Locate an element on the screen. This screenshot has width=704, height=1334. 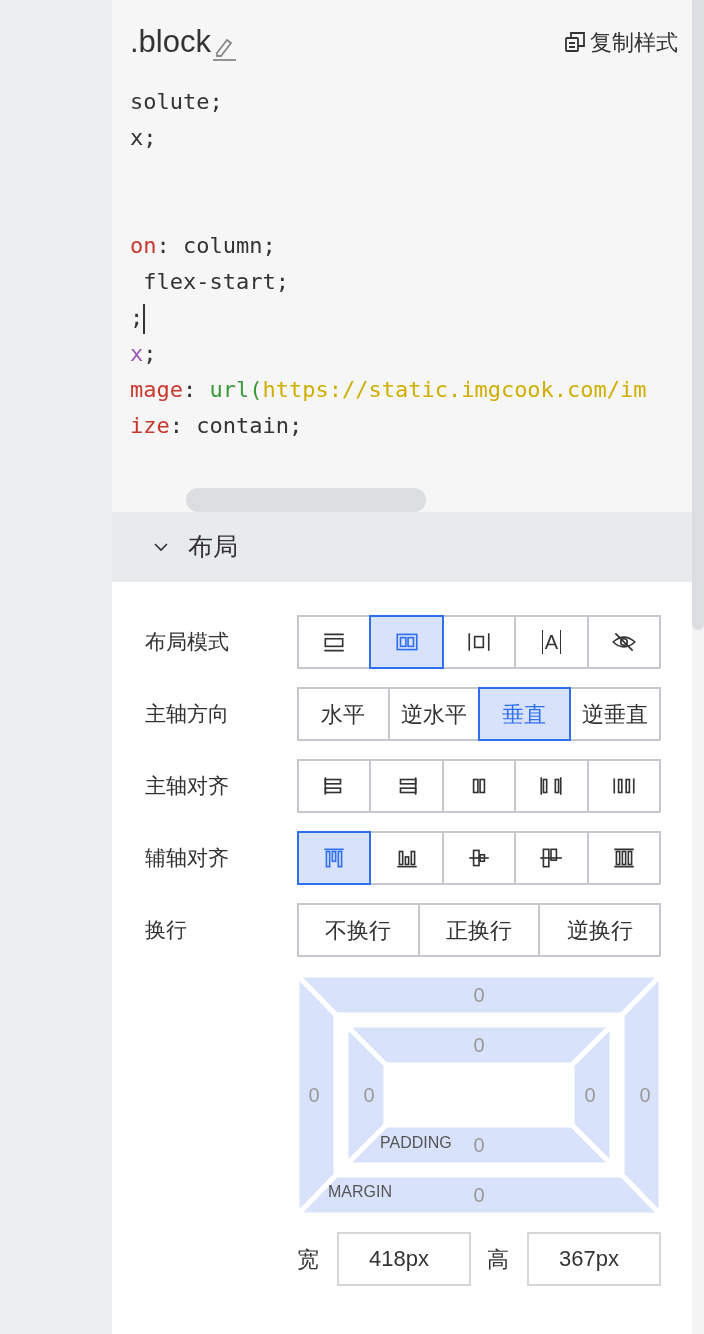
layout-mode-option: A is located at coordinates (551, 642).